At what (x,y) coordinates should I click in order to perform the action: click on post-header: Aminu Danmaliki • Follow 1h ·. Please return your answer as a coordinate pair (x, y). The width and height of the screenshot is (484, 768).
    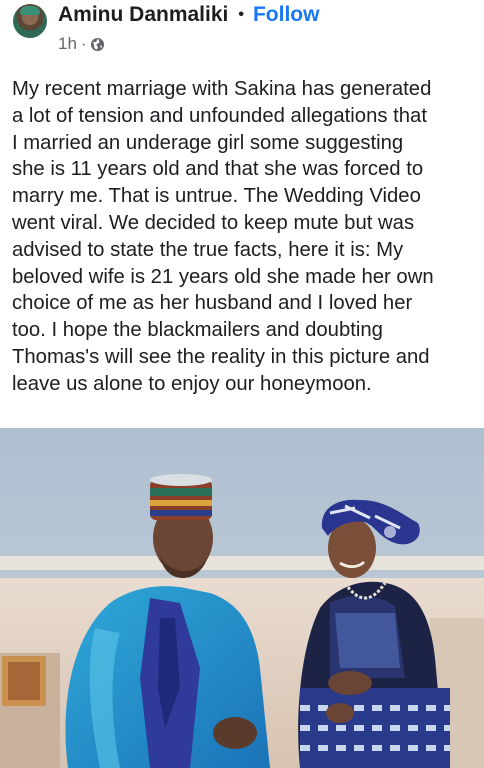
    Looking at the image, I should click on (242, 30).